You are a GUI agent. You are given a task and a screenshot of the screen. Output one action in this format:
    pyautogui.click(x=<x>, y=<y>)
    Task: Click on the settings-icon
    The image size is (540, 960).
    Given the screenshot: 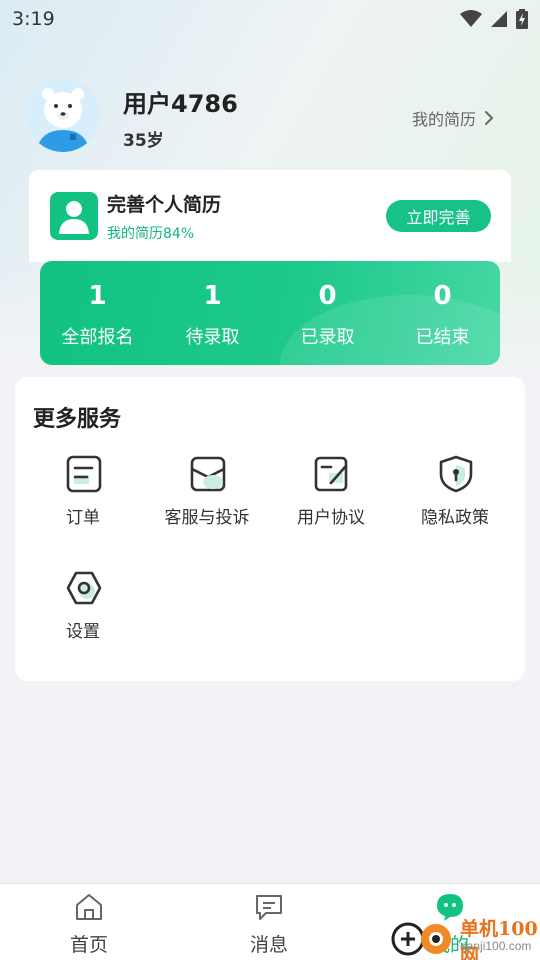 What is the action you would take?
    pyautogui.click(x=84, y=588)
    